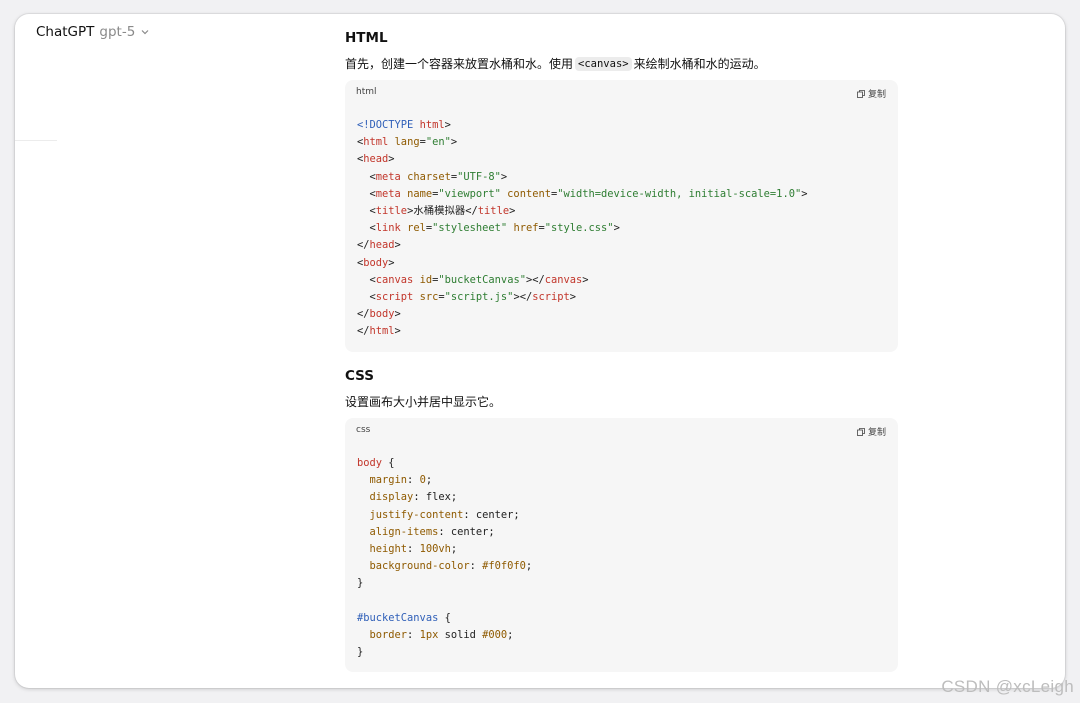 The image size is (1080, 703). I want to click on code-line: </body>, so click(379, 314).